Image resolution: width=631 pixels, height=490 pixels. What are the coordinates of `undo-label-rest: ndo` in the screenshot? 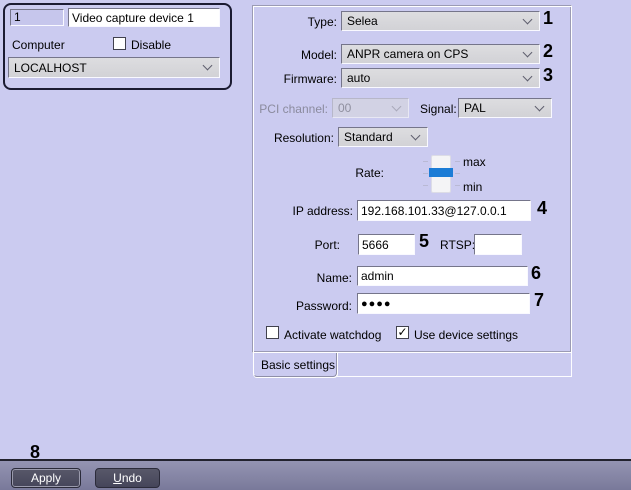 It's located at (131, 478).